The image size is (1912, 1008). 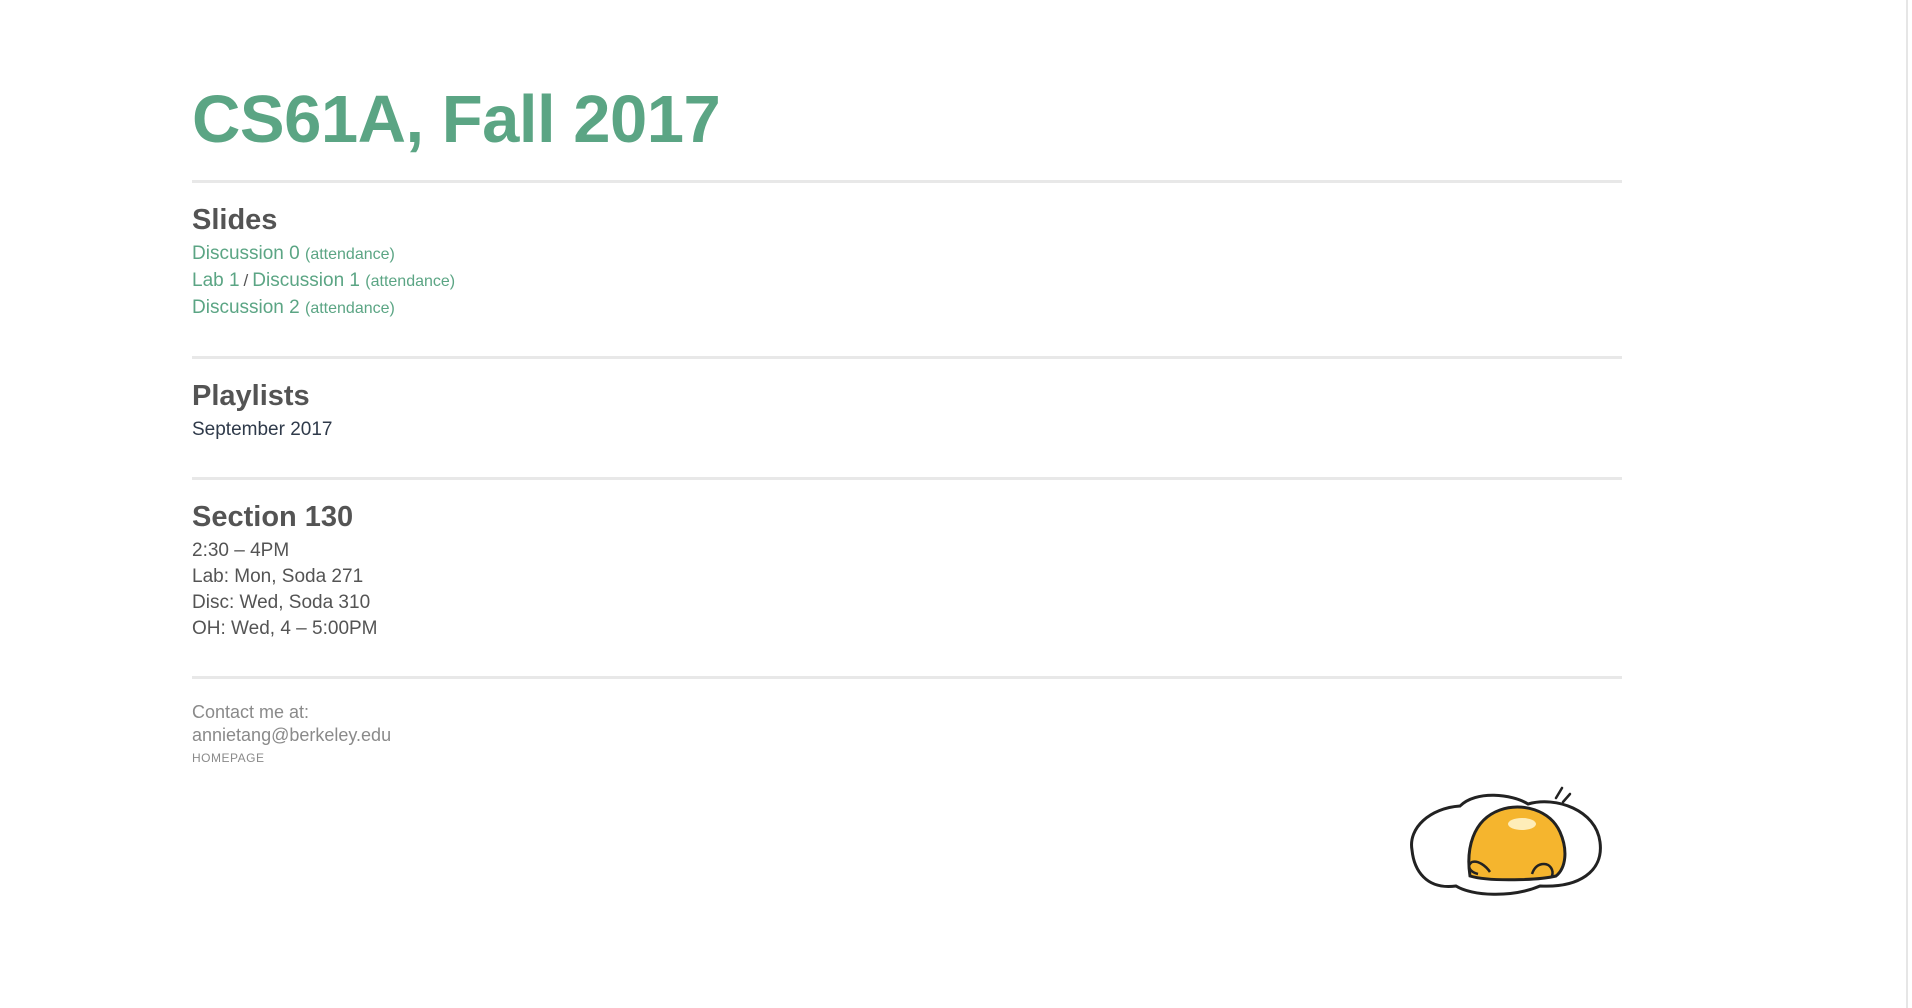 What do you see at coordinates (1907, 504) in the screenshot?
I see `scrollbar-track` at bounding box center [1907, 504].